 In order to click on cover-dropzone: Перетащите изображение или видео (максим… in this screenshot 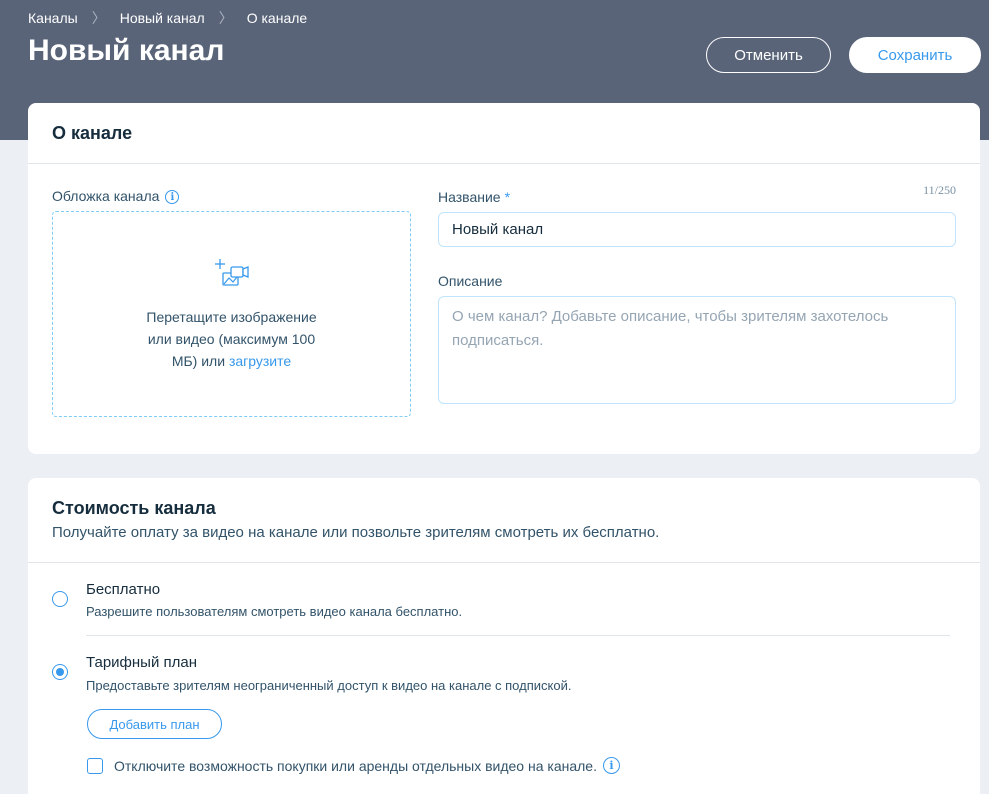, I will do `click(231, 314)`.